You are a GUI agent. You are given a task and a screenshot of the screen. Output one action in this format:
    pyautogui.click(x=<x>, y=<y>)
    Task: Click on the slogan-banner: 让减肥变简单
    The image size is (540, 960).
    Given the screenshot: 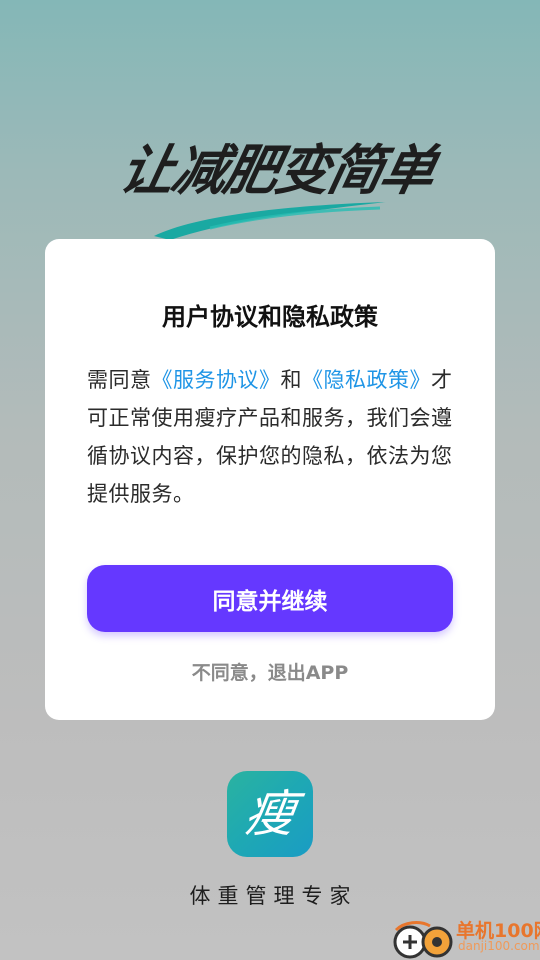 What is the action you would take?
    pyautogui.click(x=270, y=177)
    